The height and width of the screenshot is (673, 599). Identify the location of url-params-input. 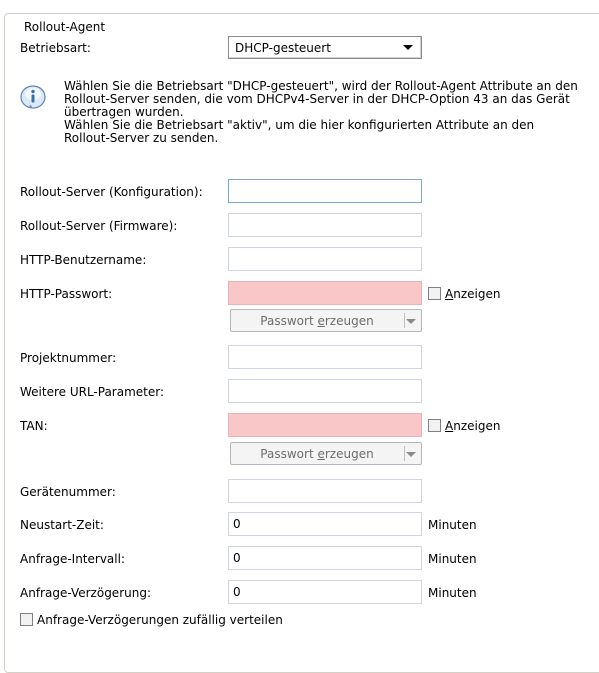
(325, 391).